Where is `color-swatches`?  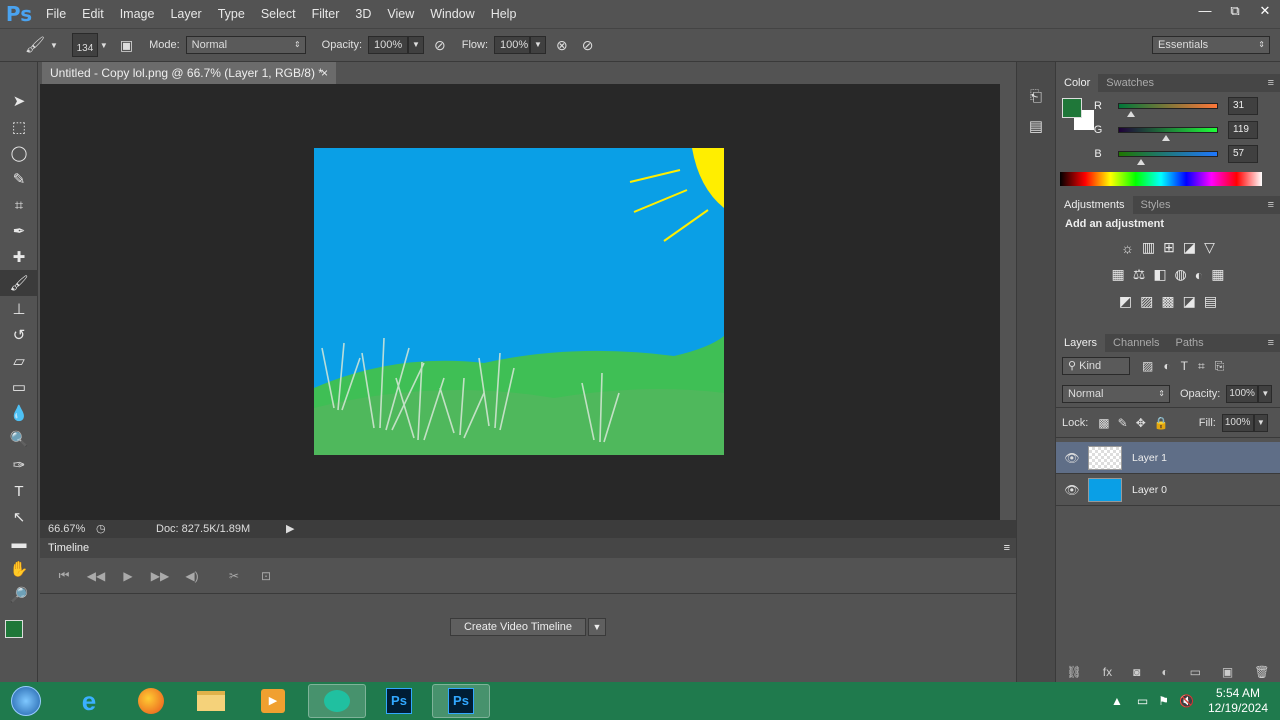 color-swatches is located at coordinates (18, 628).